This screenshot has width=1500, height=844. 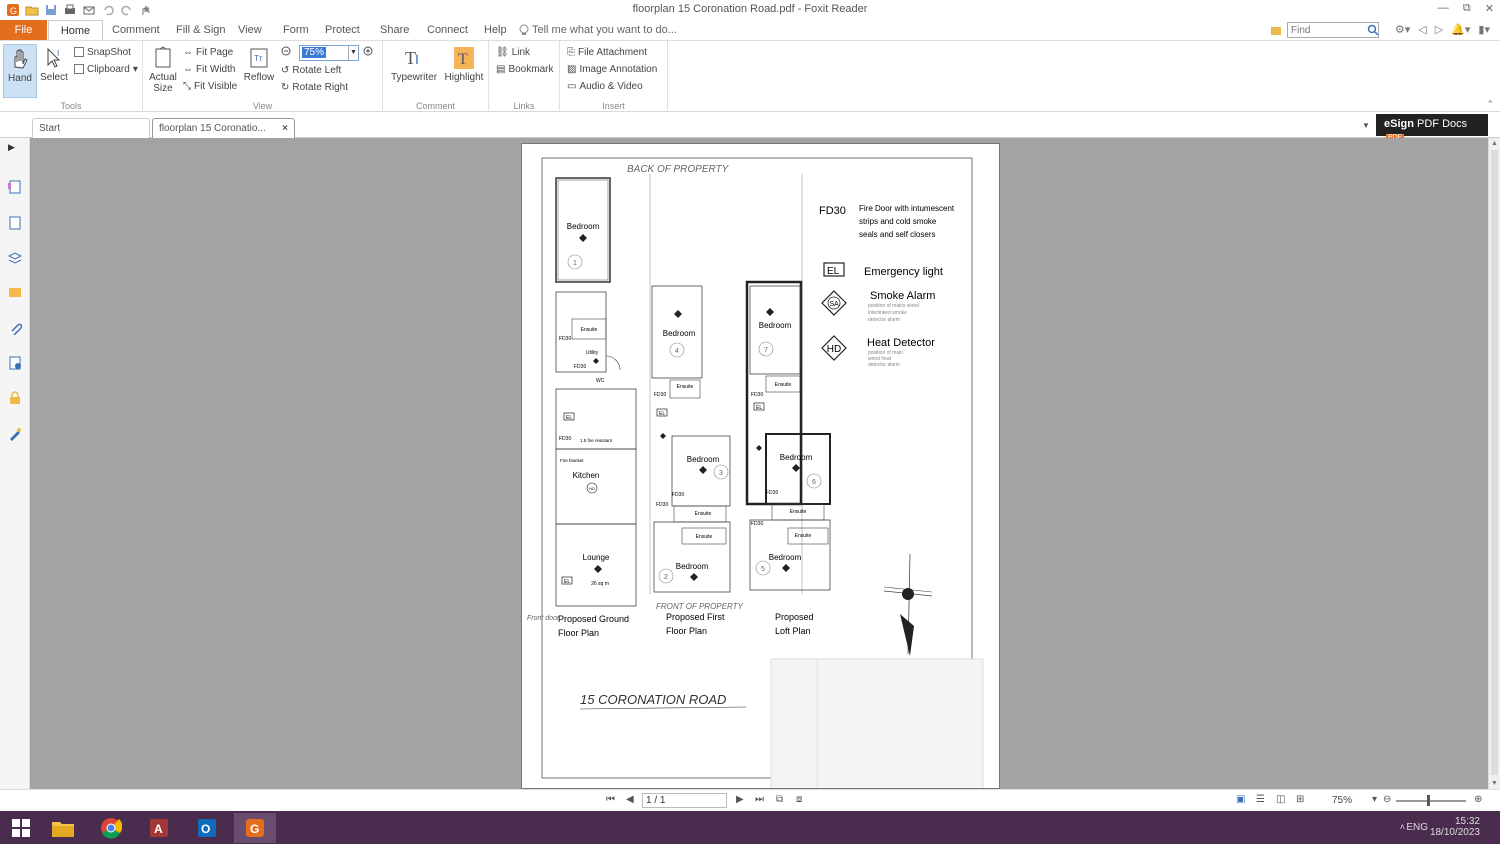 What do you see at coordinates (1490, 104) in the screenshot?
I see `collapse-ribbon-icon: ⌃` at bounding box center [1490, 104].